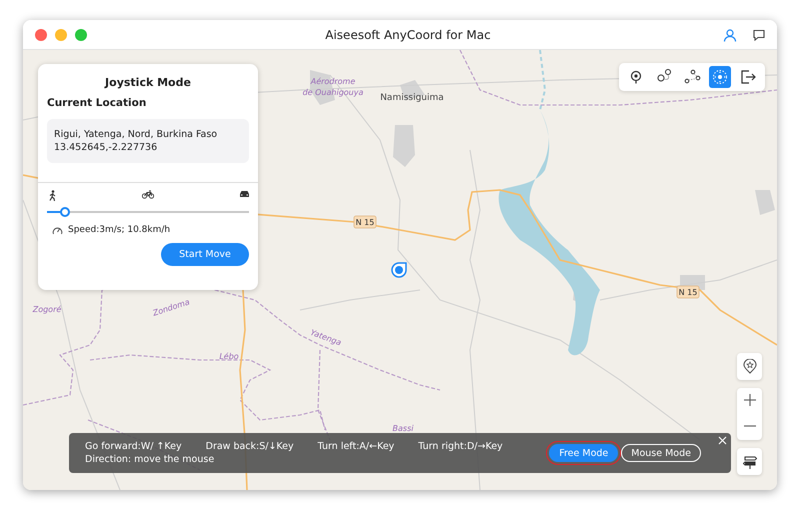 The height and width of the screenshot is (515, 800). Describe the element at coordinates (65, 212) in the screenshot. I see `slider-thumb` at that location.